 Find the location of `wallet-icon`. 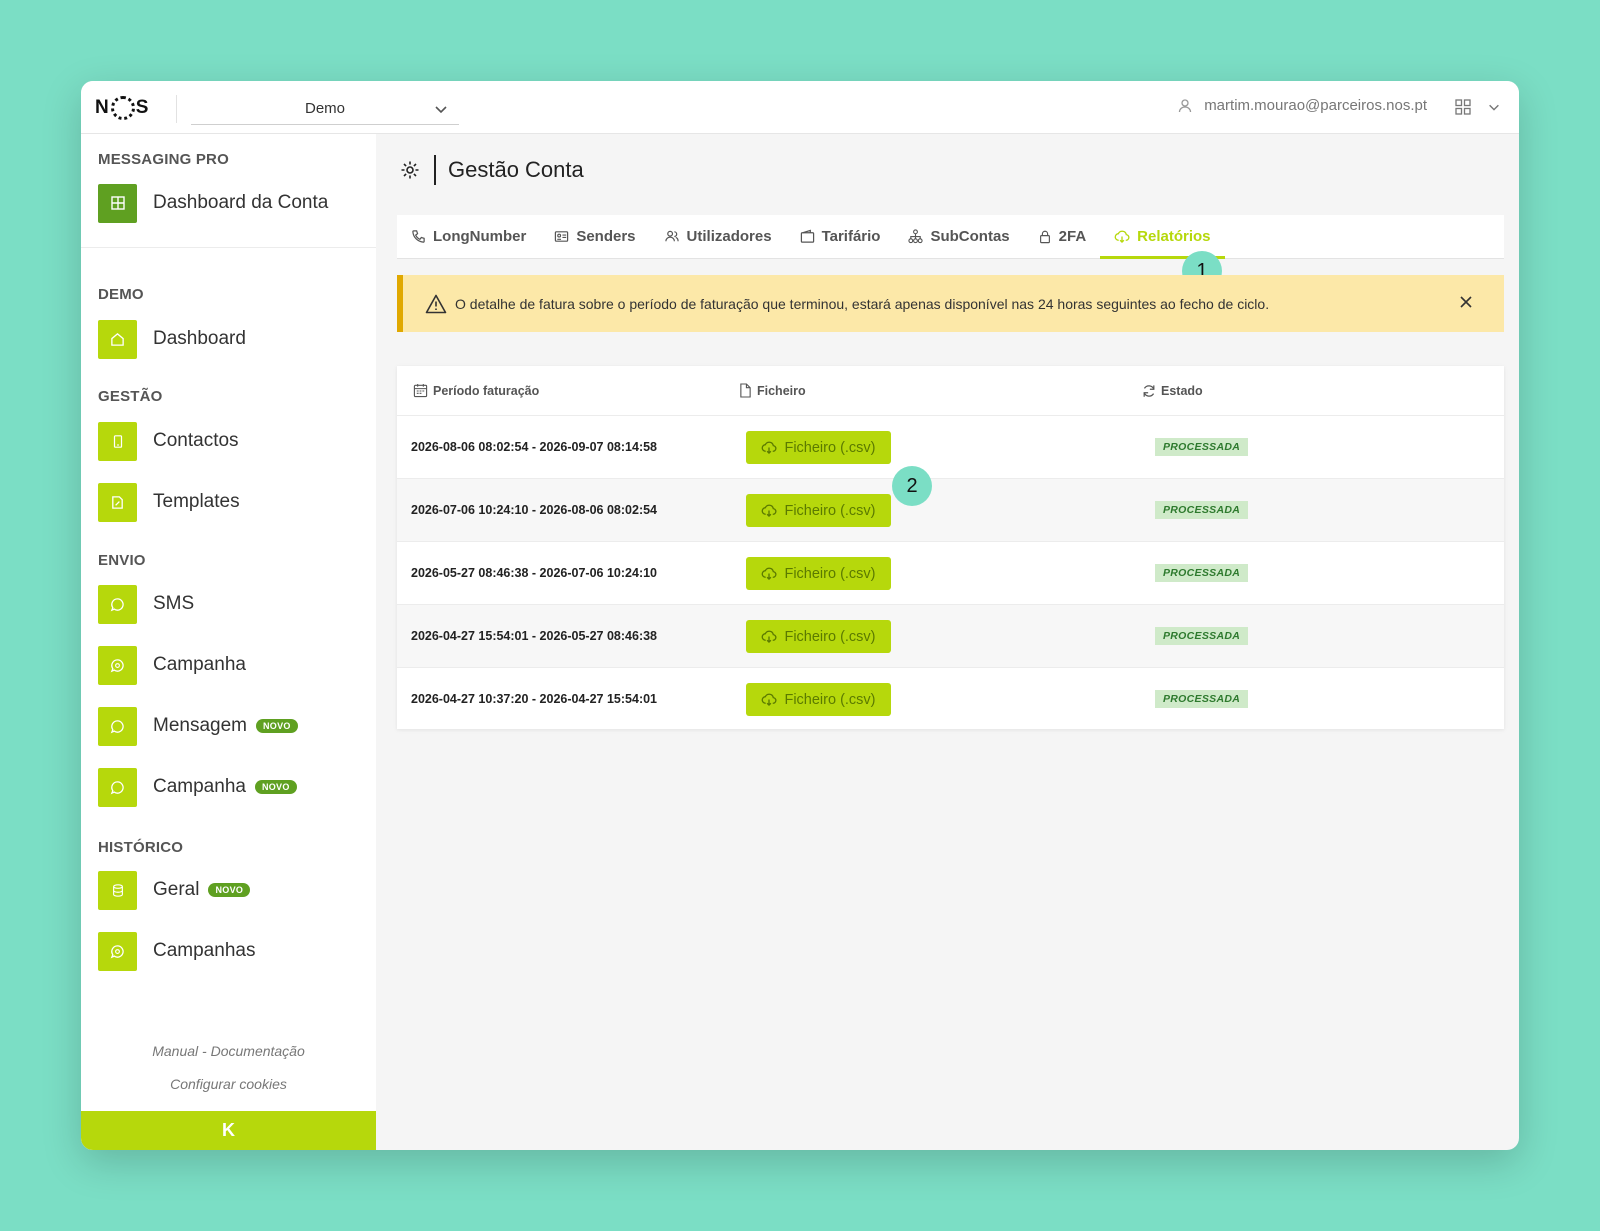

wallet-icon is located at coordinates (807, 236).